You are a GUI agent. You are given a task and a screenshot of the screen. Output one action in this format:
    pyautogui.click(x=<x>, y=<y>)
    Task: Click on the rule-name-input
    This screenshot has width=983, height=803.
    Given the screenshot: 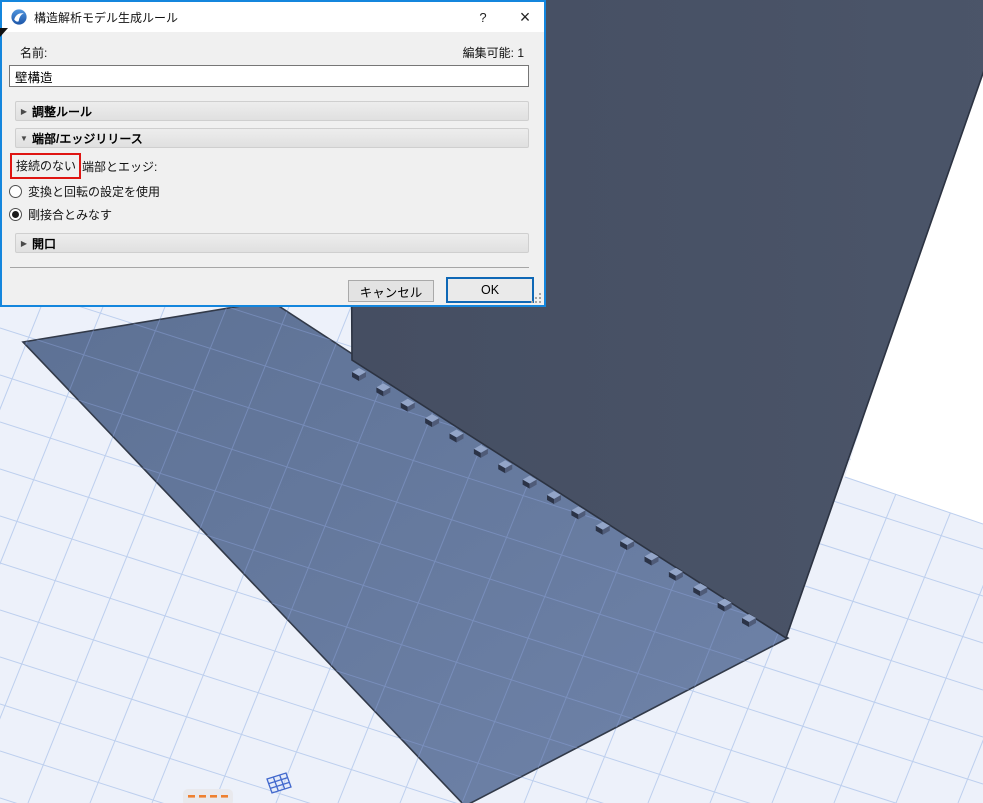 What is the action you would take?
    pyautogui.click(x=269, y=76)
    